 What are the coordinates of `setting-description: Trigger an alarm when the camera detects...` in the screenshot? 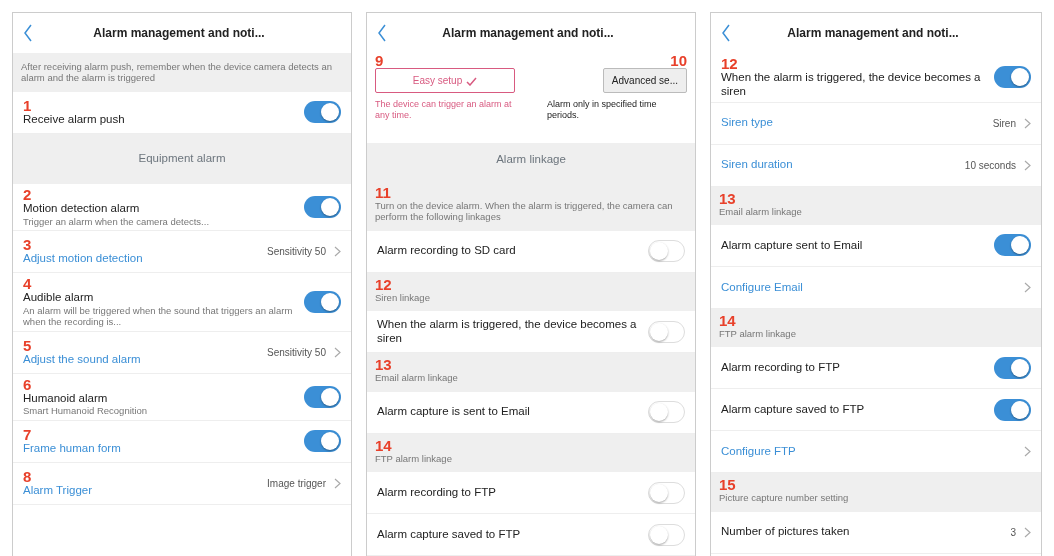 It's located at (117, 221).